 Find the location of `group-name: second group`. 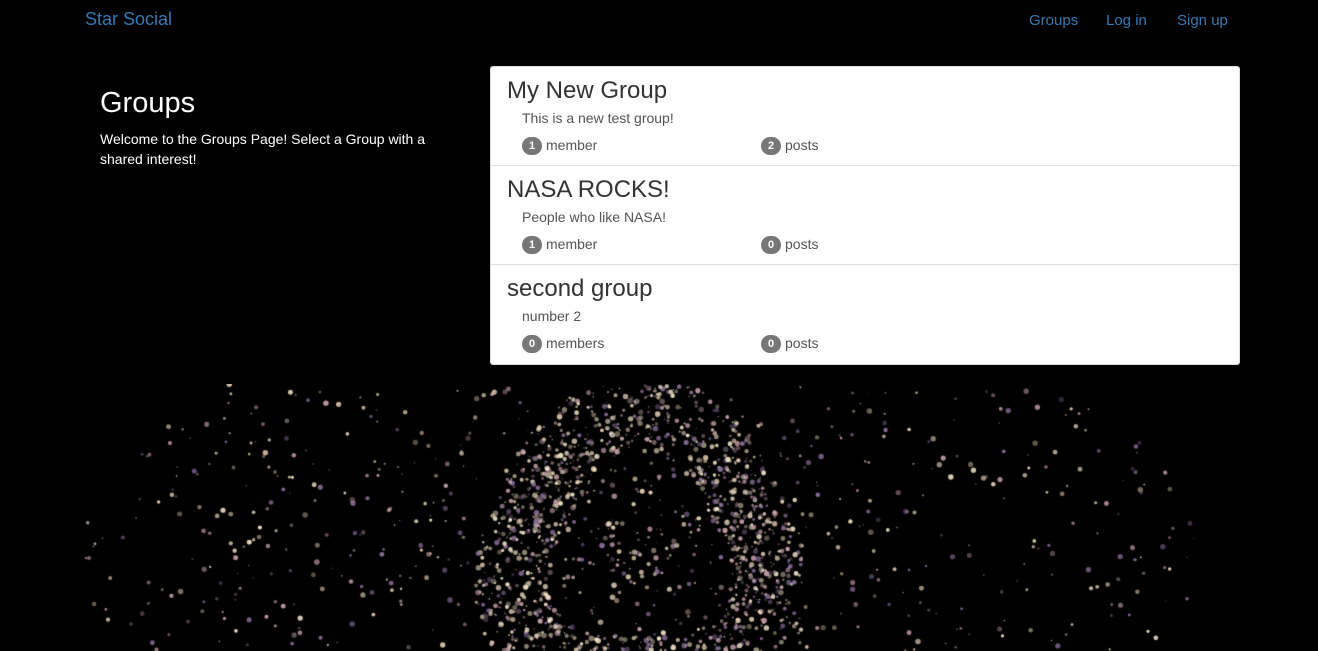

group-name: second group is located at coordinates (579, 289).